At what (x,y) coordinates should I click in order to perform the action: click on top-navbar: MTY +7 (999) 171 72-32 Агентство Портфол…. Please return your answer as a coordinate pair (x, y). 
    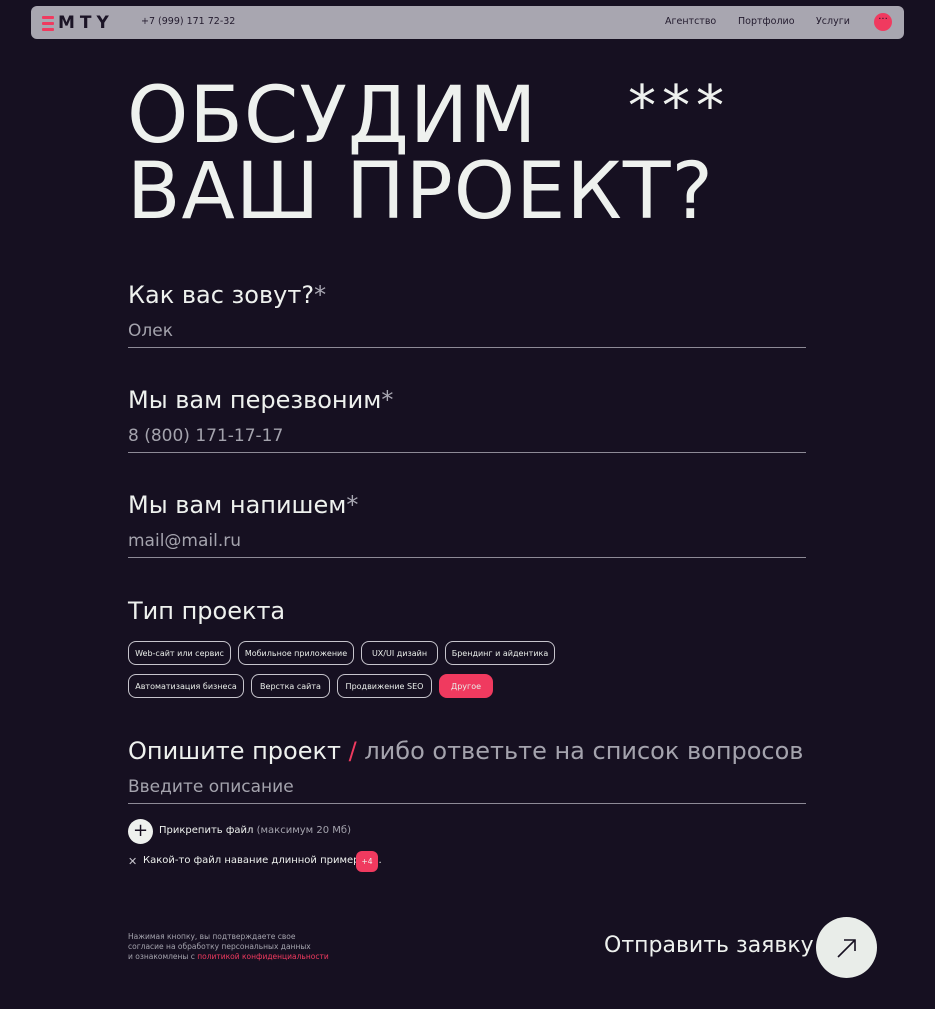
    Looking at the image, I should click on (467, 22).